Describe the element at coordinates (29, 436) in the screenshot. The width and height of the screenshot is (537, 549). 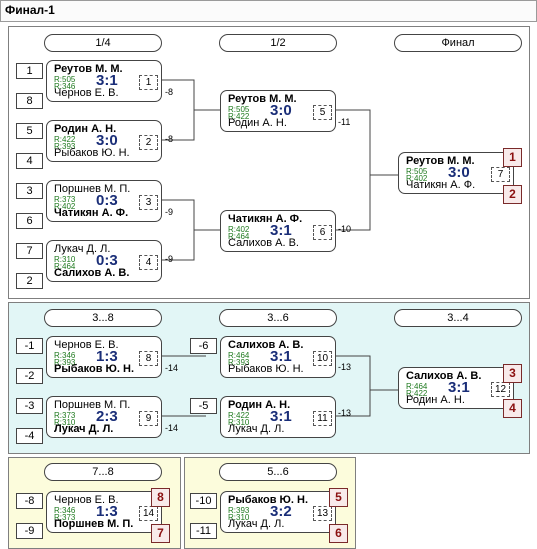
I see `seed-box: -4` at that location.